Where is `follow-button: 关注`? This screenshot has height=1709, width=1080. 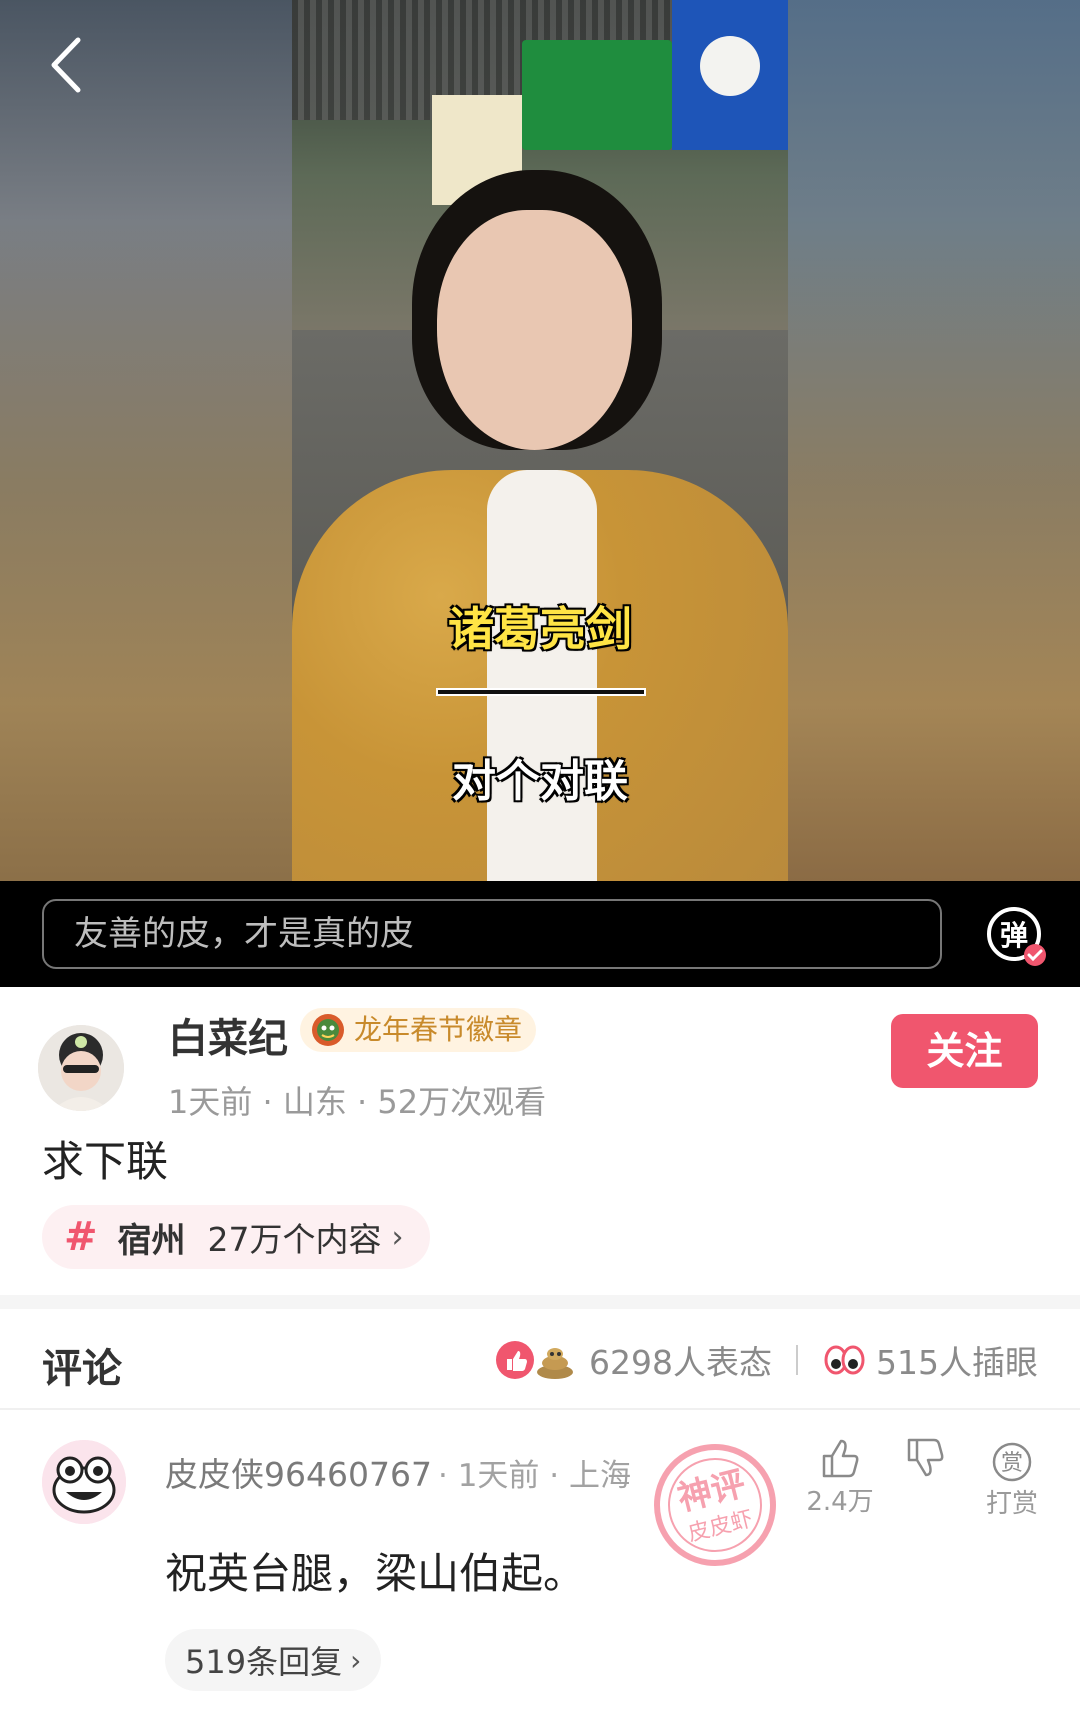 follow-button: 关注 is located at coordinates (964, 1051).